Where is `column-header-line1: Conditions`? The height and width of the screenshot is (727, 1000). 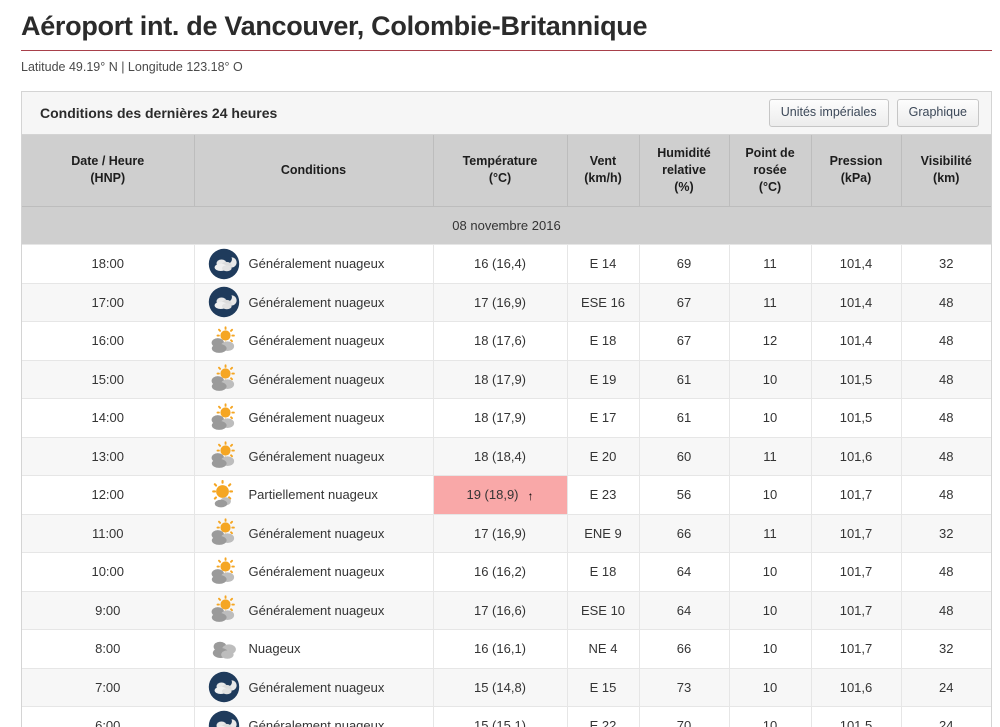 column-header-line1: Conditions is located at coordinates (313, 169).